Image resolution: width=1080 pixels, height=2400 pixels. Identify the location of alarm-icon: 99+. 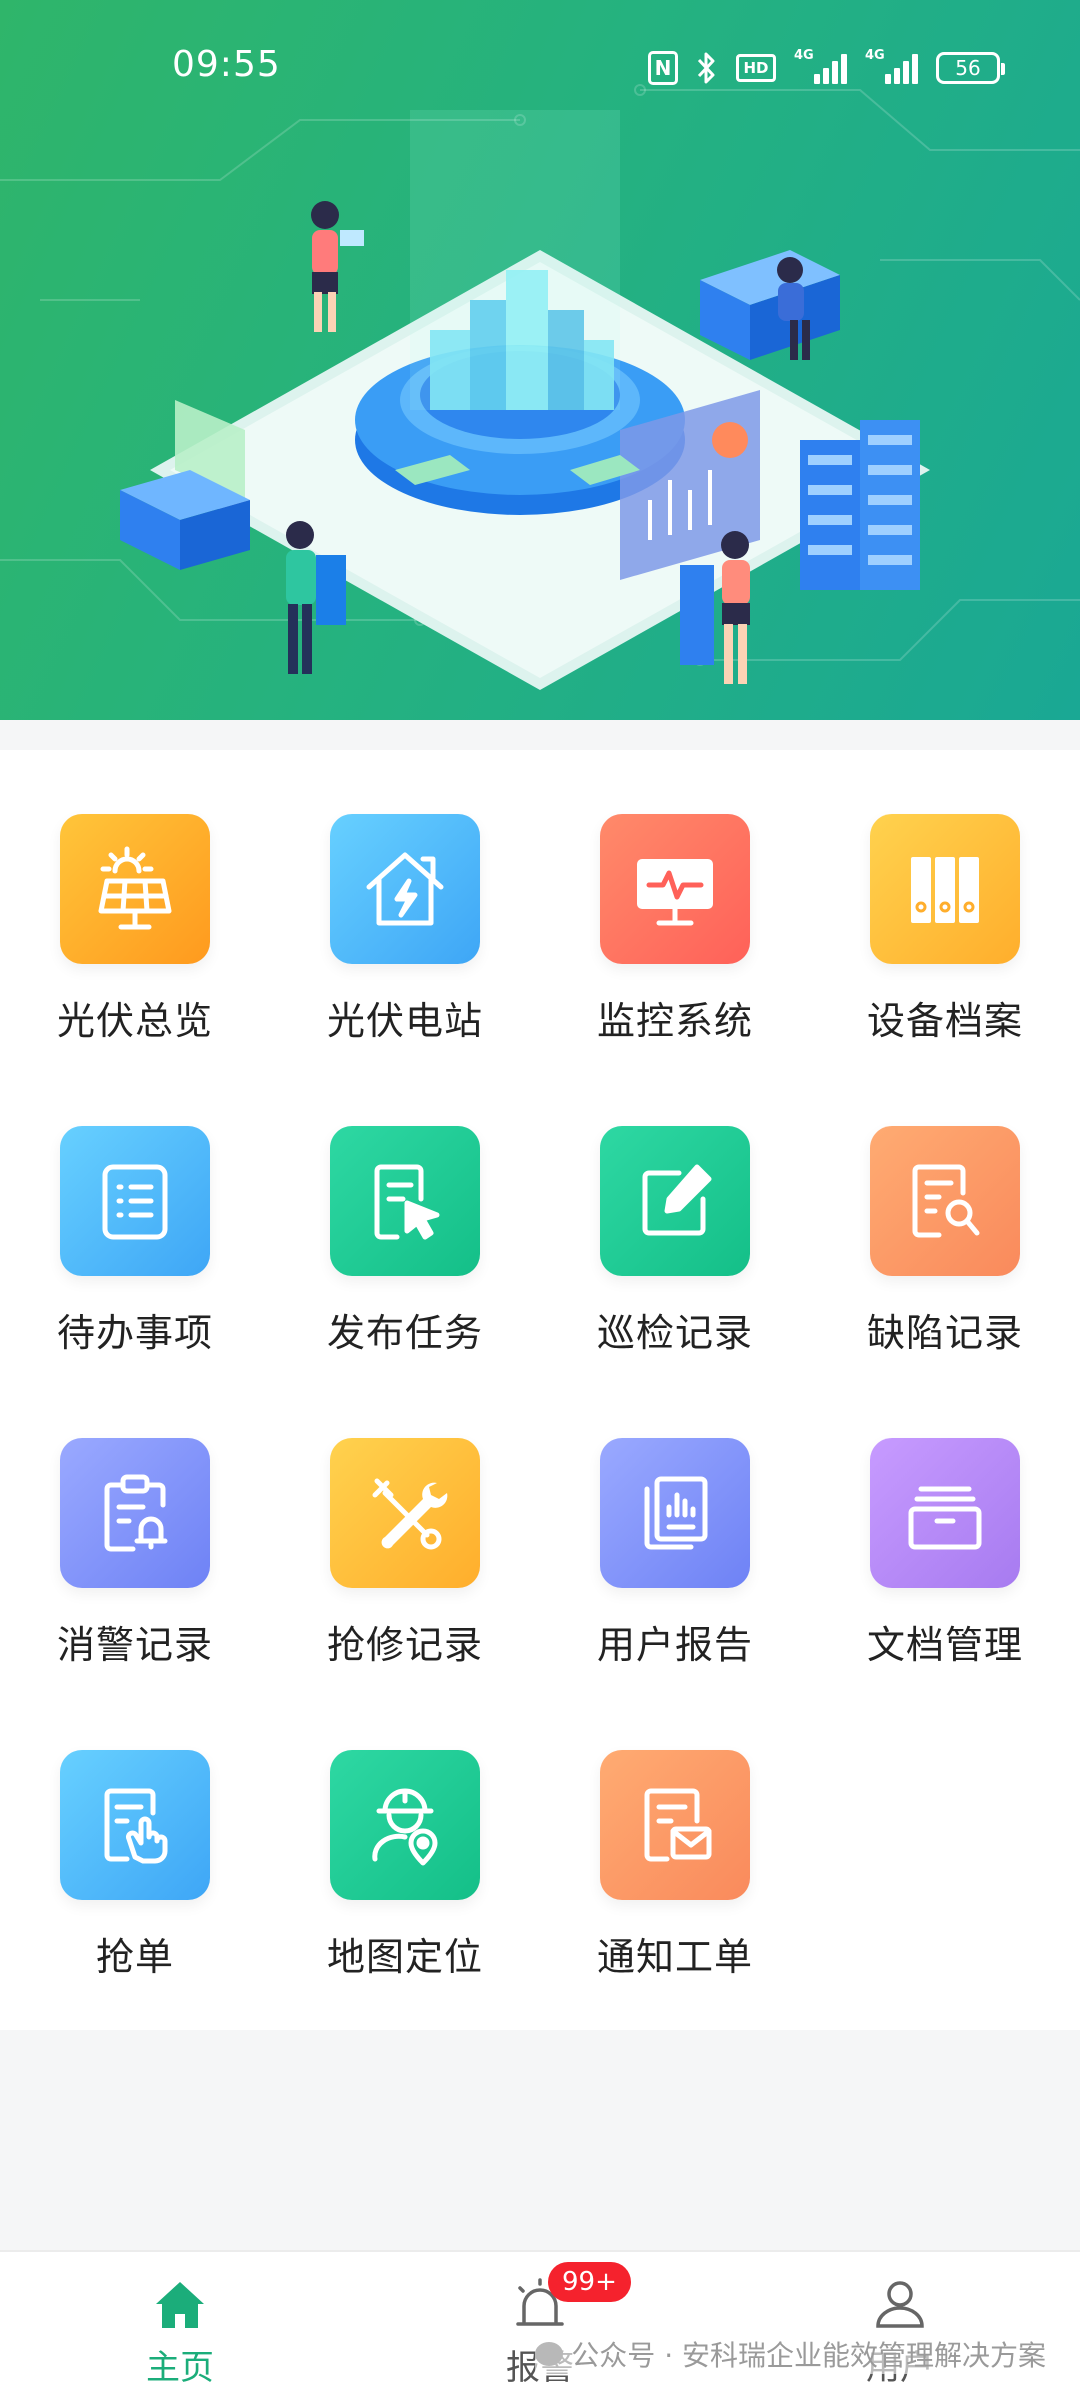
(570, 2298).